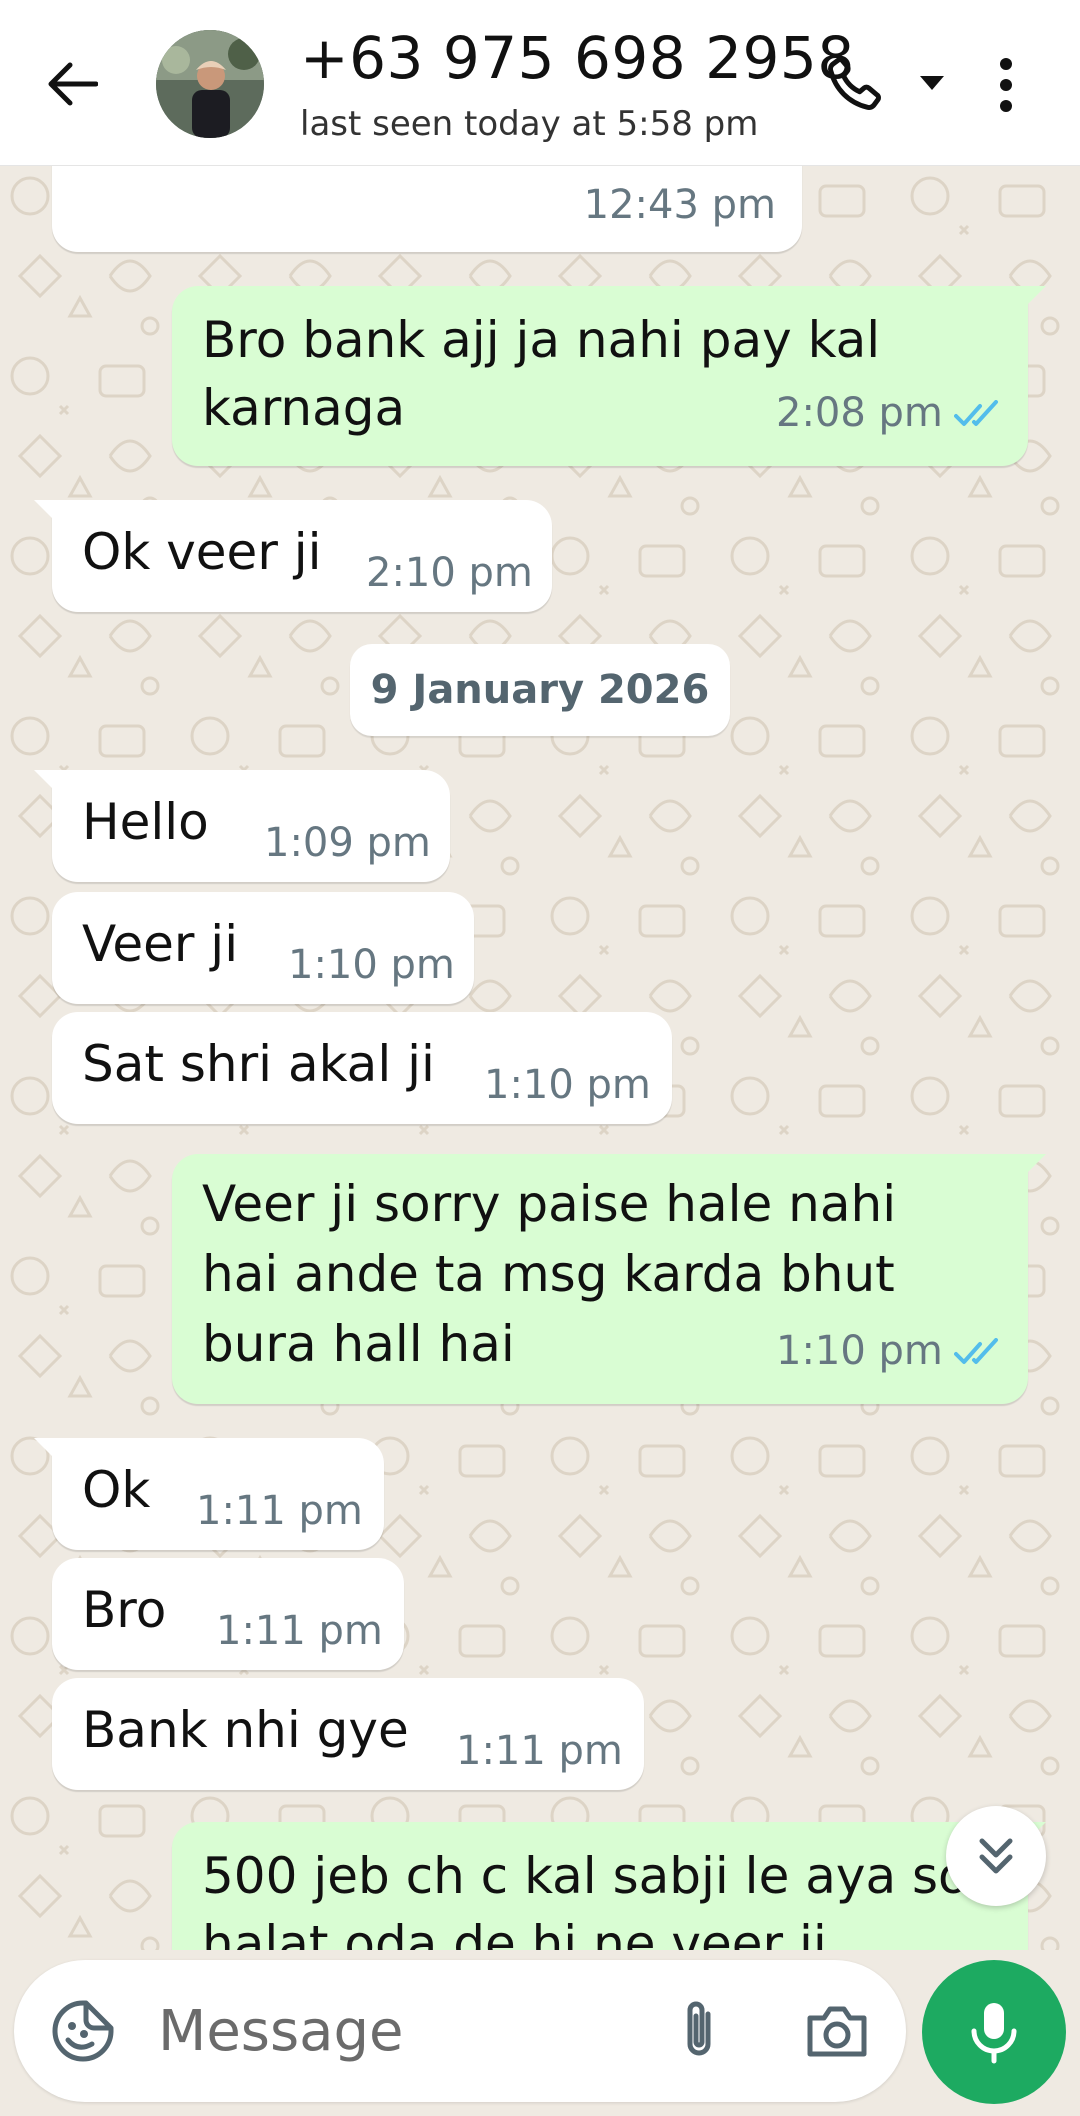  Describe the element at coordinates (449, 573) in the screenshot. I see `message-time: 2:10 pm` at that location.